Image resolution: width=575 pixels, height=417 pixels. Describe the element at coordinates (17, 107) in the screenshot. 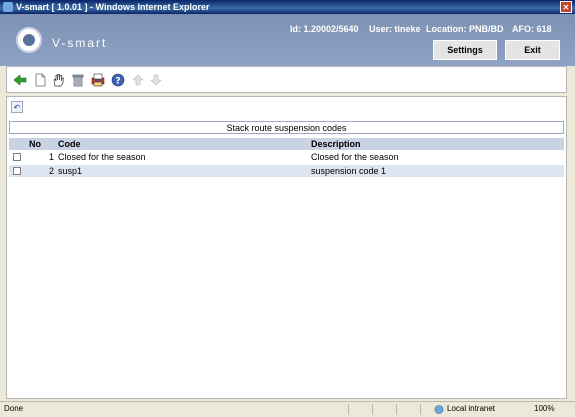

I see `undo-icon: ↶` at that location.